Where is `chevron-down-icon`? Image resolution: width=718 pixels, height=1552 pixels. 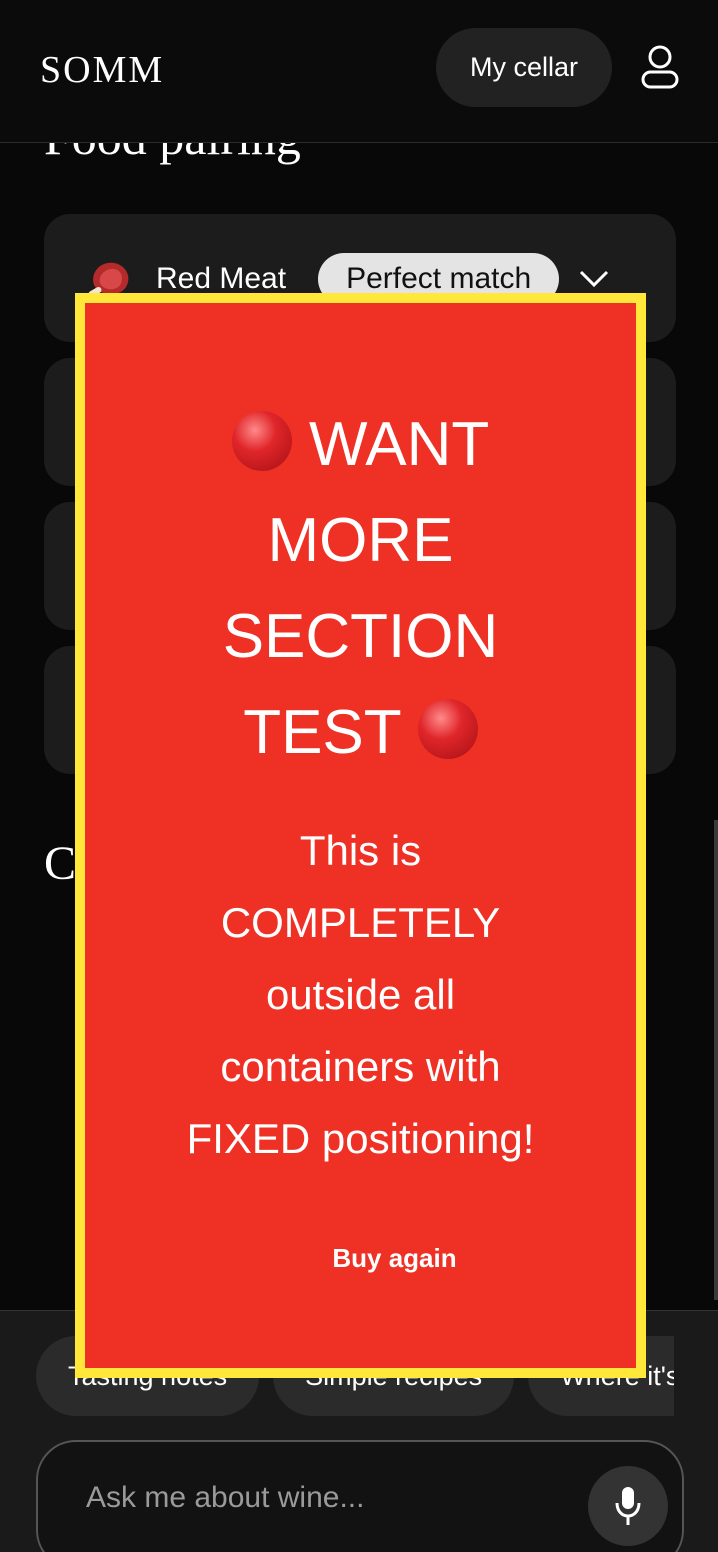
chevron-down-icon is located at coordinates (594, 279).